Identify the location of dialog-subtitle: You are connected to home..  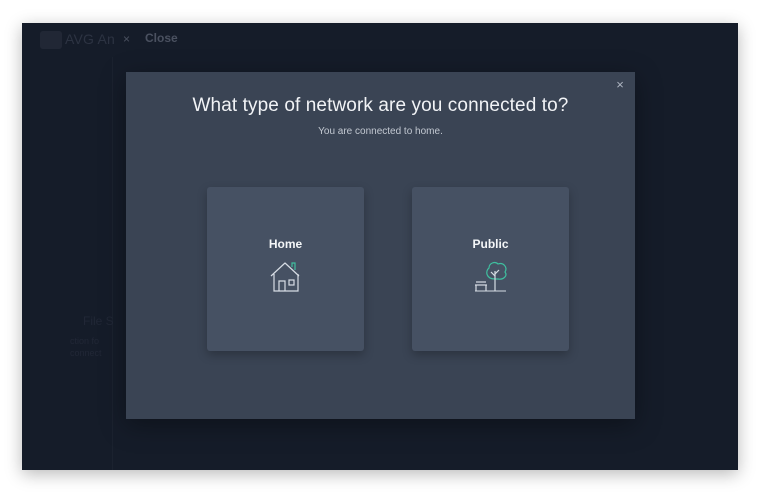
(380, 131).